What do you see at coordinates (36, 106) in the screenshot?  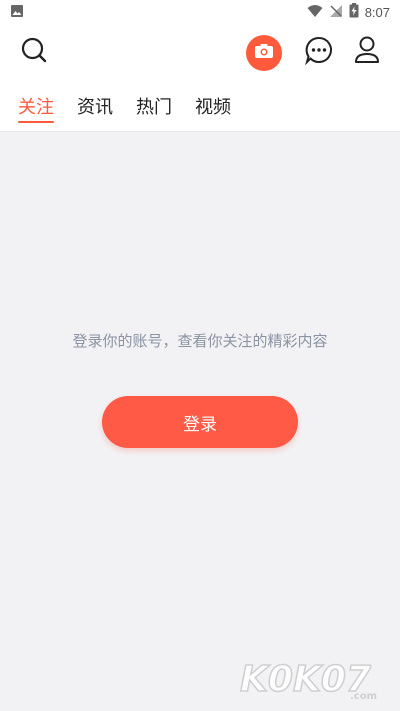 I see `tab-follow: 关注` at bounding box center [36, 106].